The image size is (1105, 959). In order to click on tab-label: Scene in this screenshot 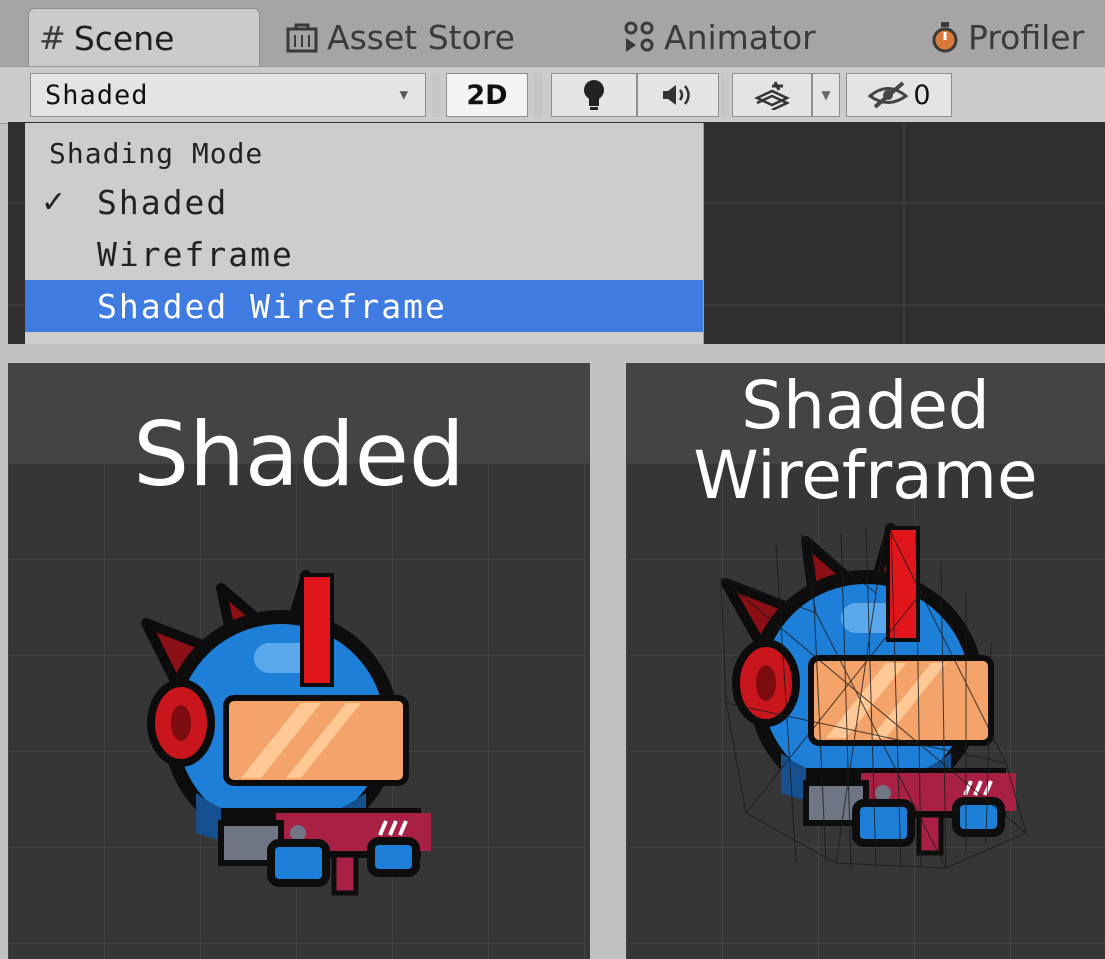, I will do `click(124, 38)`.